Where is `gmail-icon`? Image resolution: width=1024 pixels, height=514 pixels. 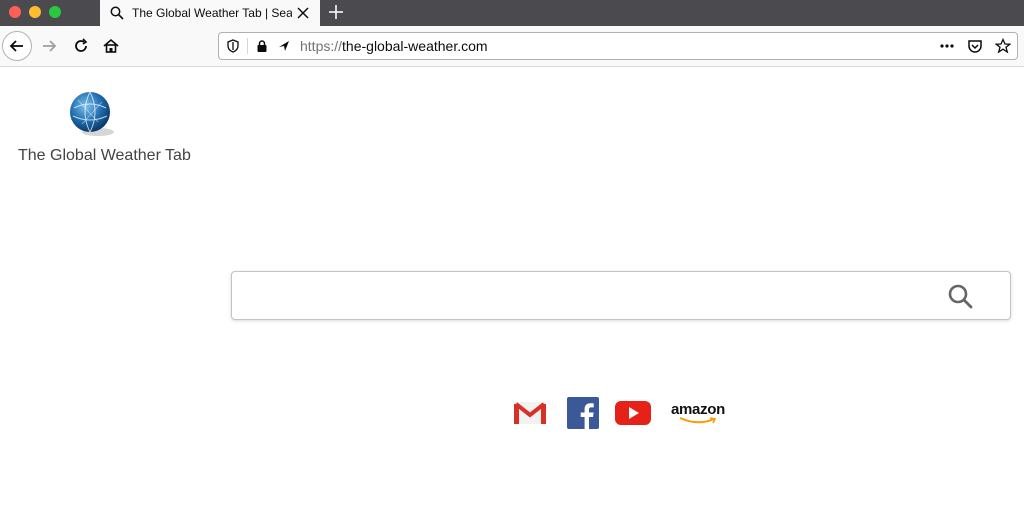 gmail-icon is located at coordinates (530, 413).